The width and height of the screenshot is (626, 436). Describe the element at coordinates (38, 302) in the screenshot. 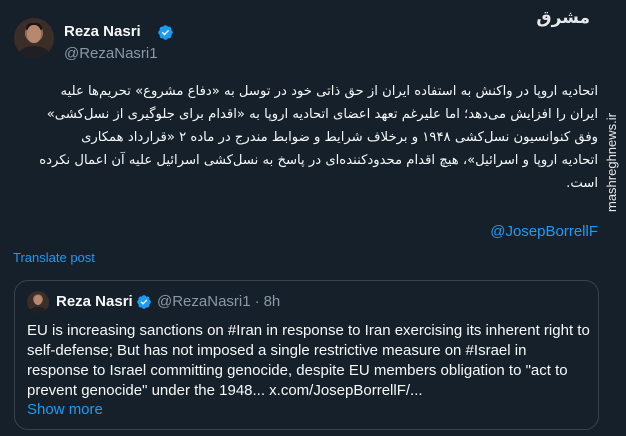

I see `quoted-author-avatar` at that location.